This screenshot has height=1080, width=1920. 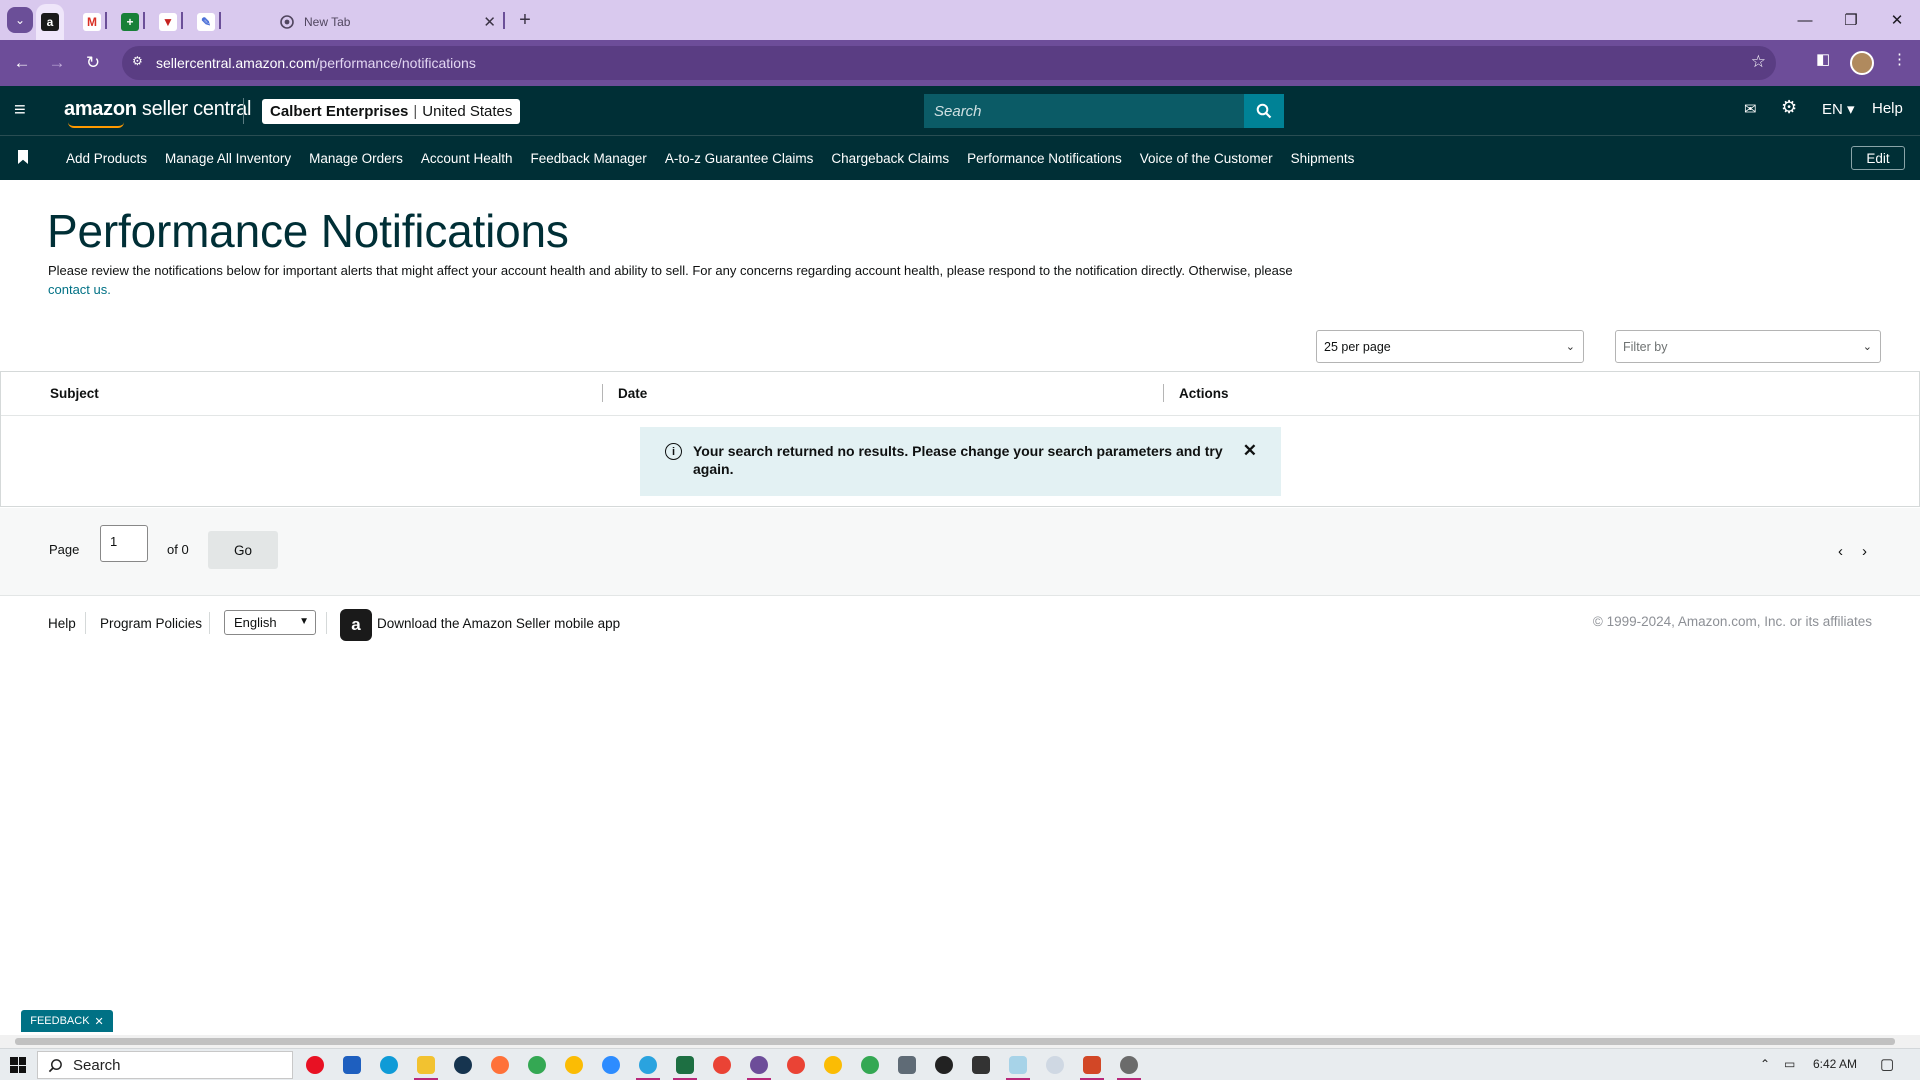 I want to click on nav-account-health: Account Health, so click(x=467, y=158).